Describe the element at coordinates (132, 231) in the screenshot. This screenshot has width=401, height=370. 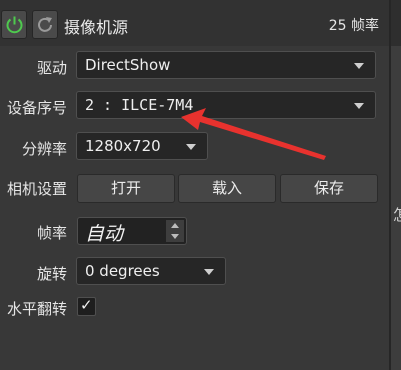
I see `framerate-spinbox: 自动` at that location.